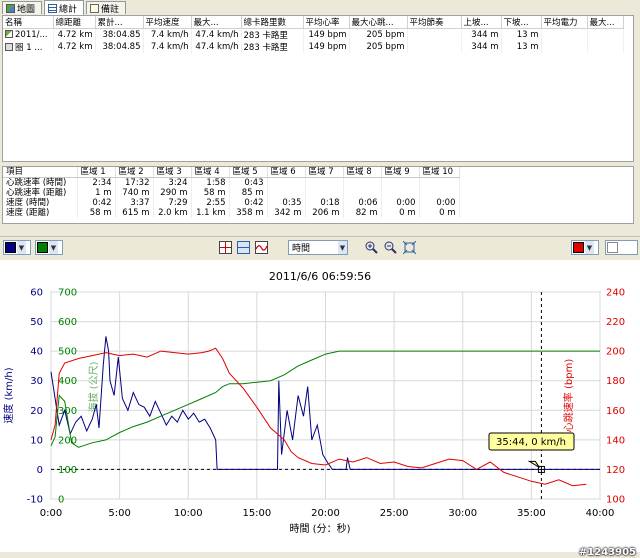 The image size is (640, 558). I want to click on table-row: 心跳速率 (距離) 1 m 740 m 290 m 58 m 85 m, so click(231, 193).